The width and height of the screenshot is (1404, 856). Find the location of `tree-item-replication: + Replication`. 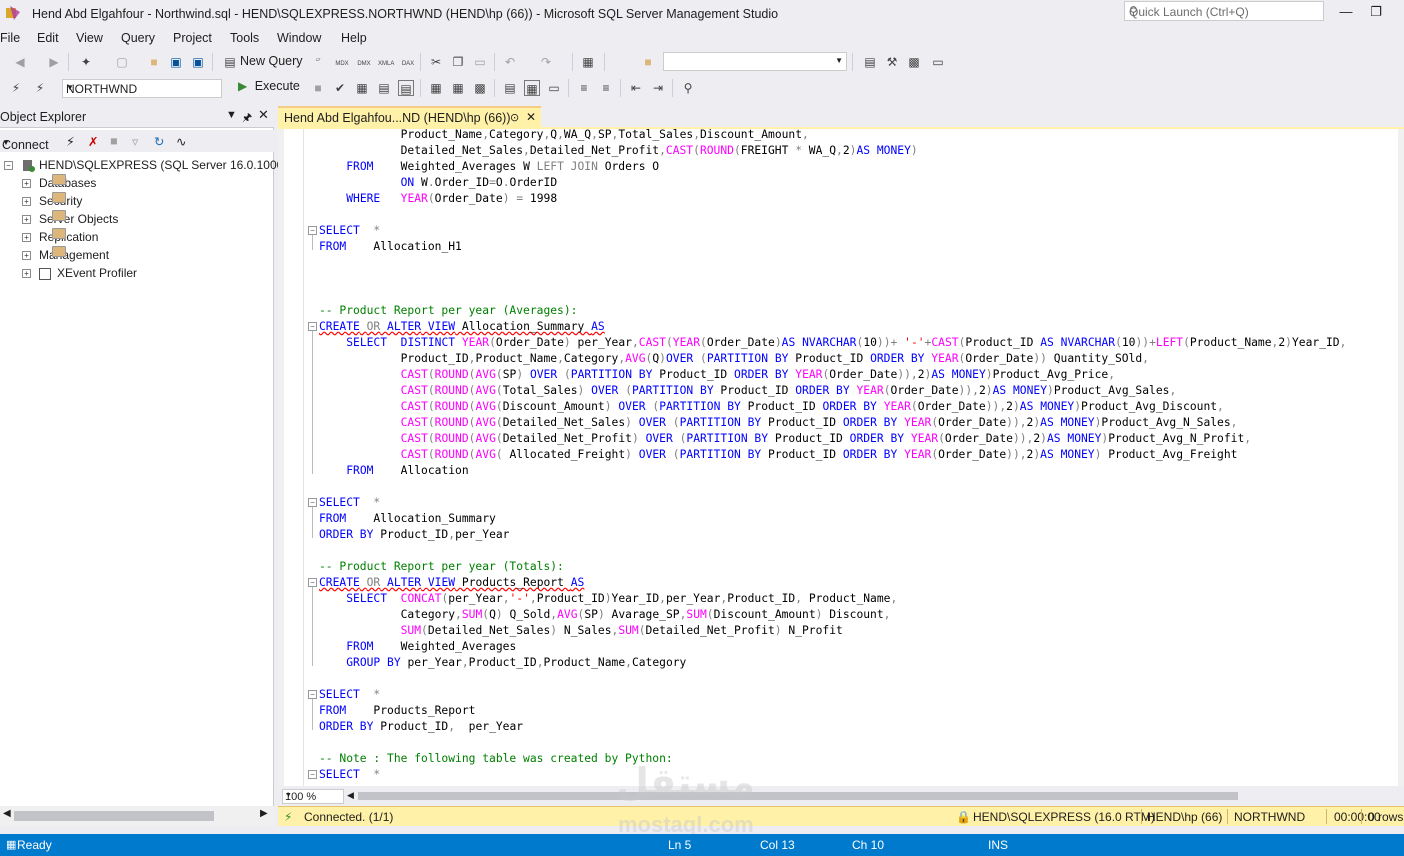

tree-item-replication: + Replication is located at coordinates (60, 237).